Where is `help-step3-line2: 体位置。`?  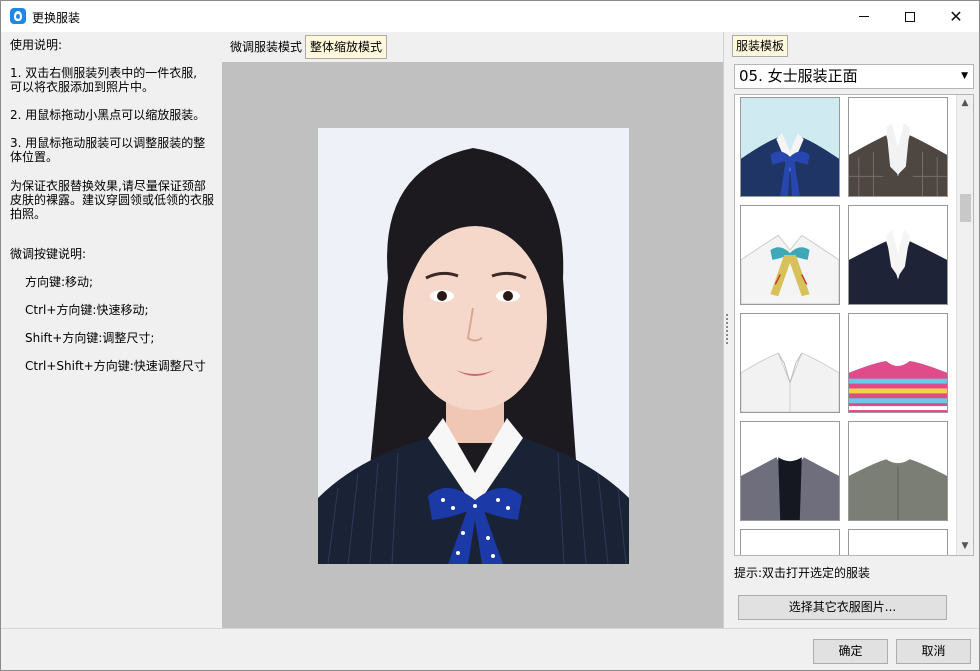
help-step3-line2: 体位置。 is located at coordinates (34, 157).